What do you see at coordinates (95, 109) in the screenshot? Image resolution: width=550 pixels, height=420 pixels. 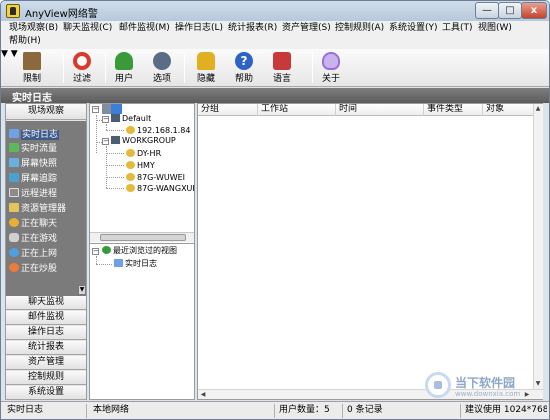 I see `tree-collapse-icon: −` at bounding box center [95, 109].